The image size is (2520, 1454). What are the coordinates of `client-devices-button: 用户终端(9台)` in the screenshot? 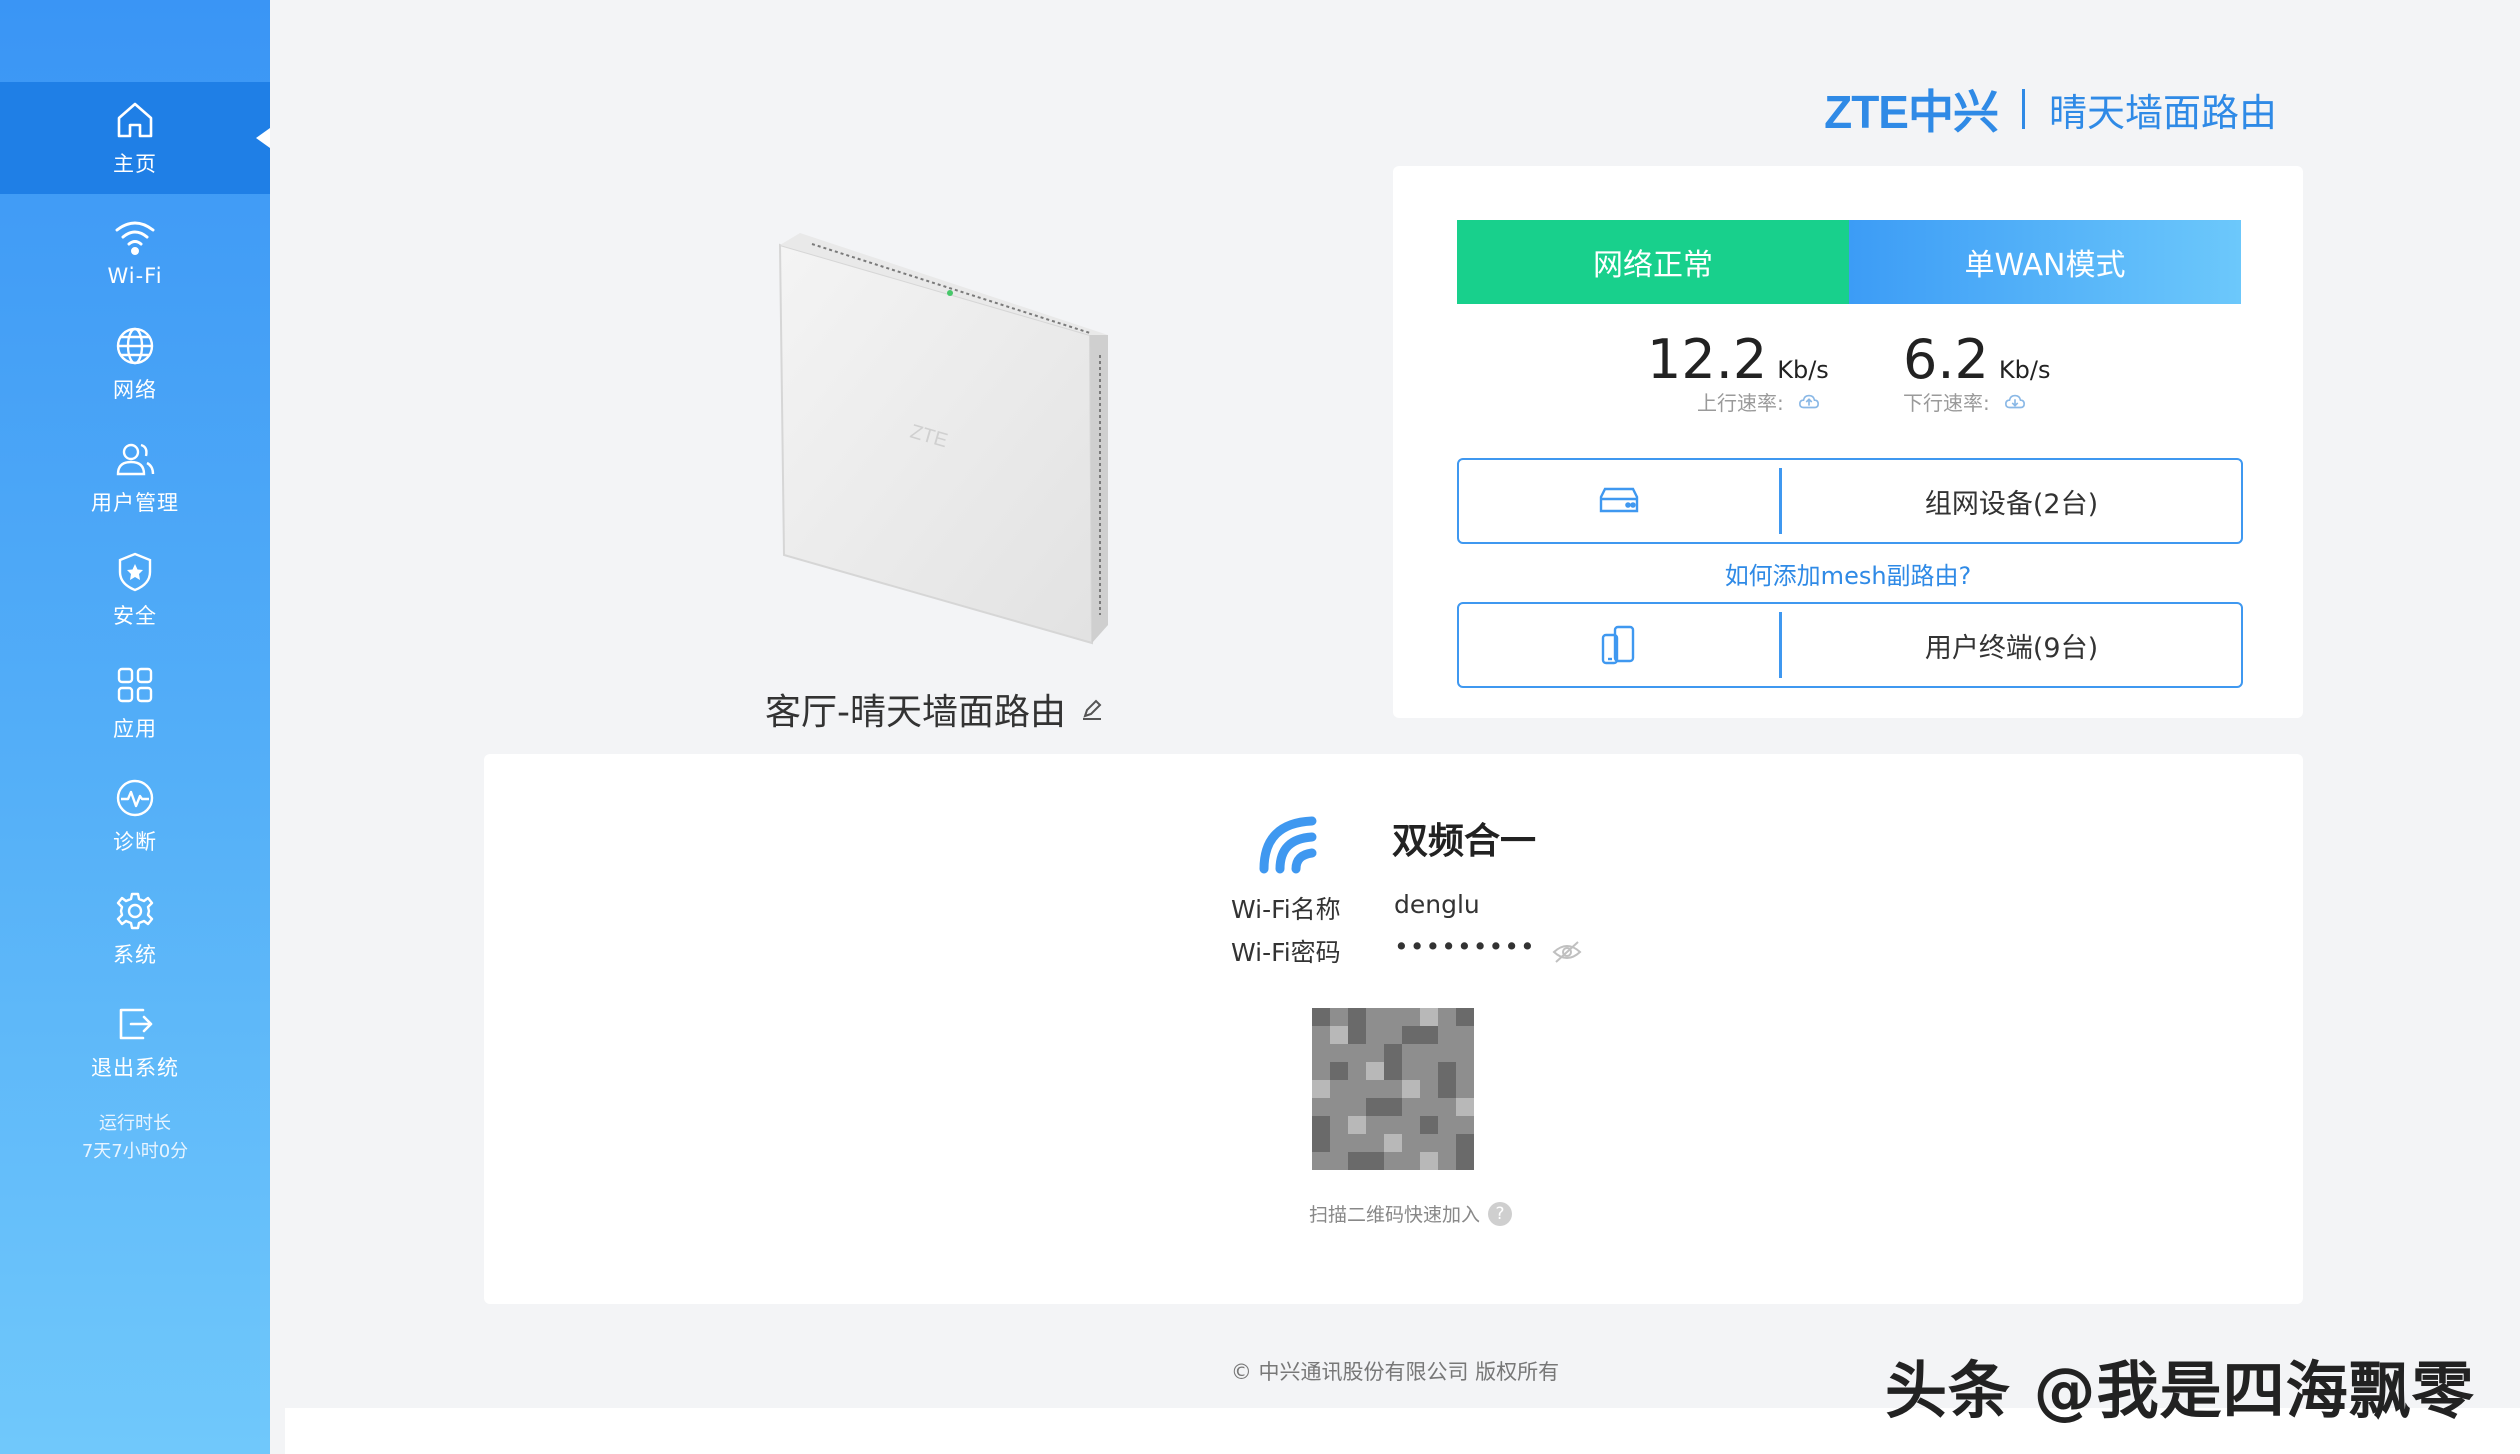 It's located at (1850, 645).